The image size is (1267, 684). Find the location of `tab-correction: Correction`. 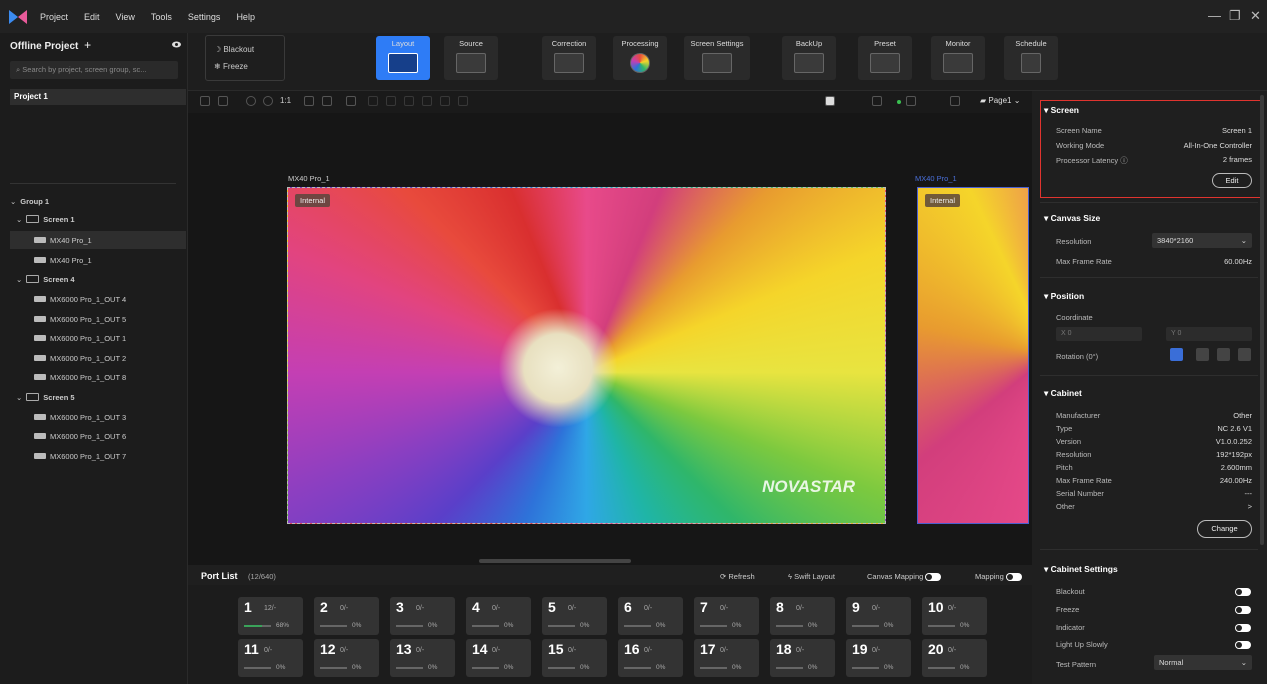

tab-correction: Correction is located at coordinates (569, 58).